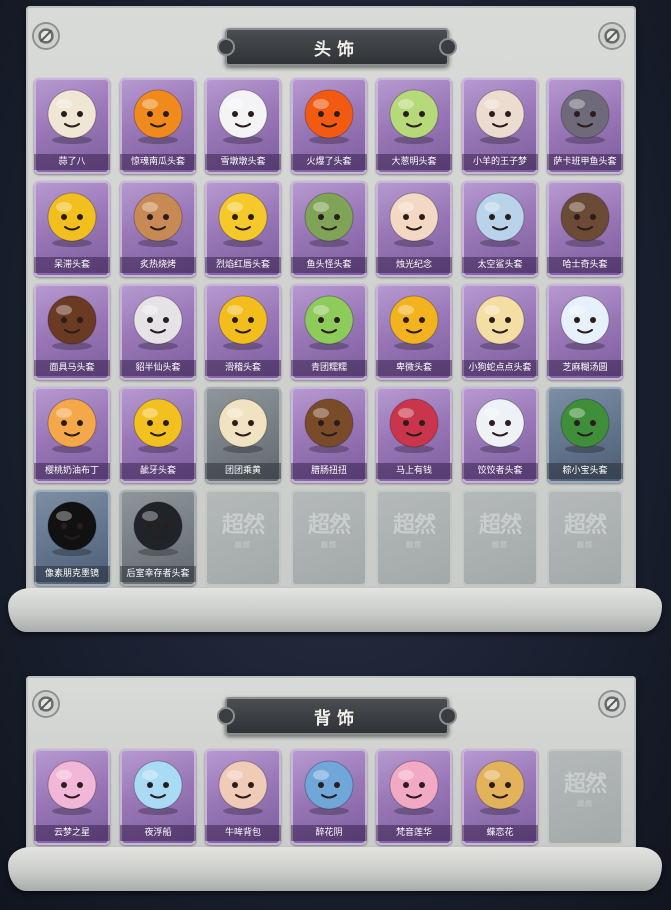  I want to click on section-title-headwear: 头饰, so click(337, 47).